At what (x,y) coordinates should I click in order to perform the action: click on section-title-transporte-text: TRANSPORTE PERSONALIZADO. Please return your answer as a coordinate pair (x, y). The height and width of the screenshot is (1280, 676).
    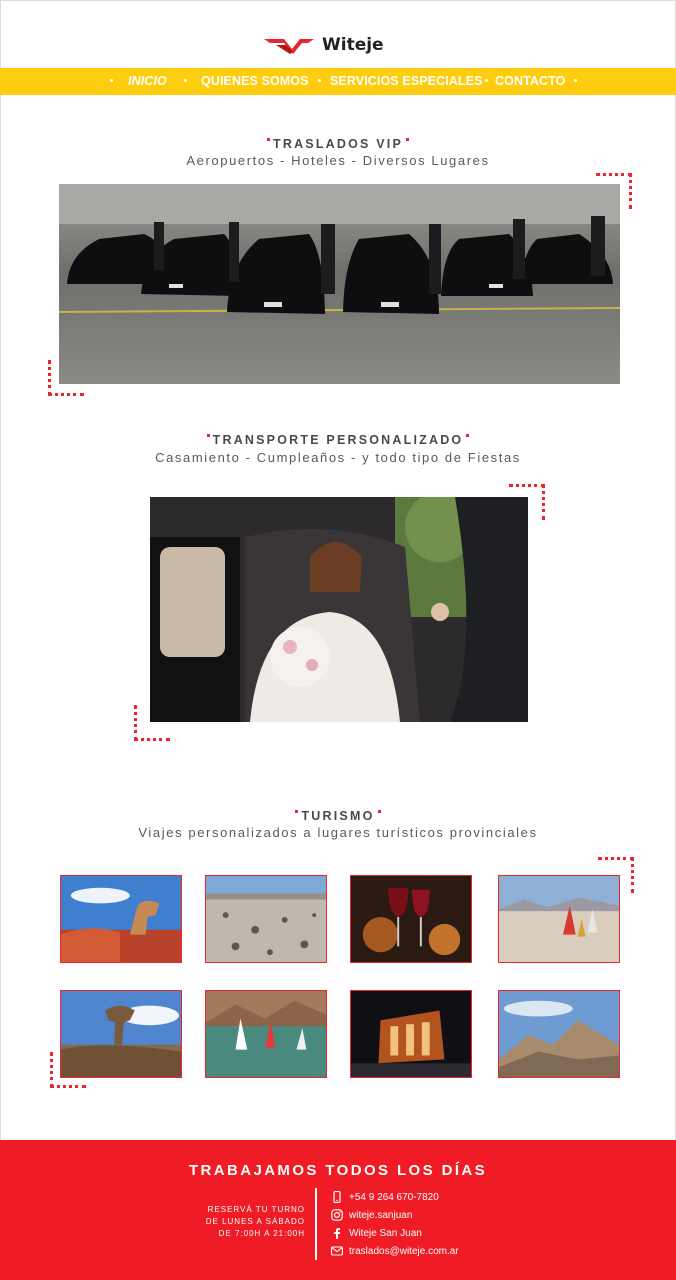
    Looking at the image, I should click on (338, 440).